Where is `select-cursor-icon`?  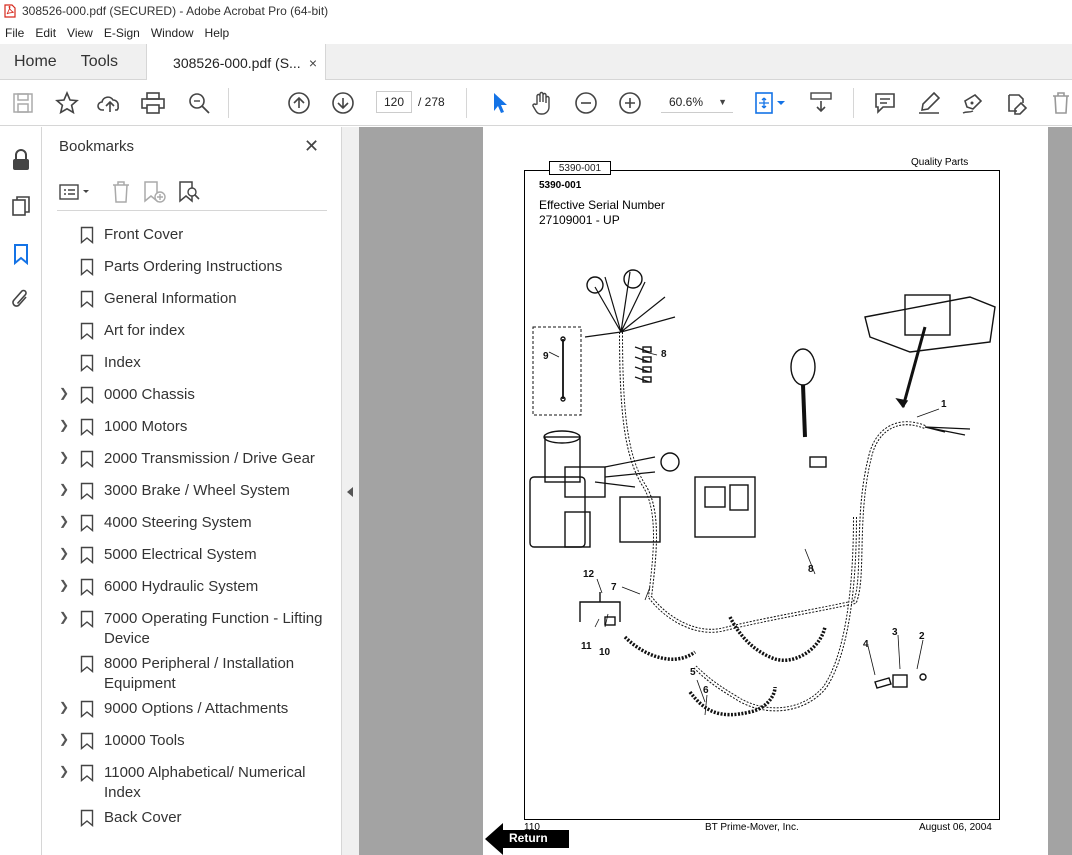
select-cursor-icon is located at coordinates (499, 103).